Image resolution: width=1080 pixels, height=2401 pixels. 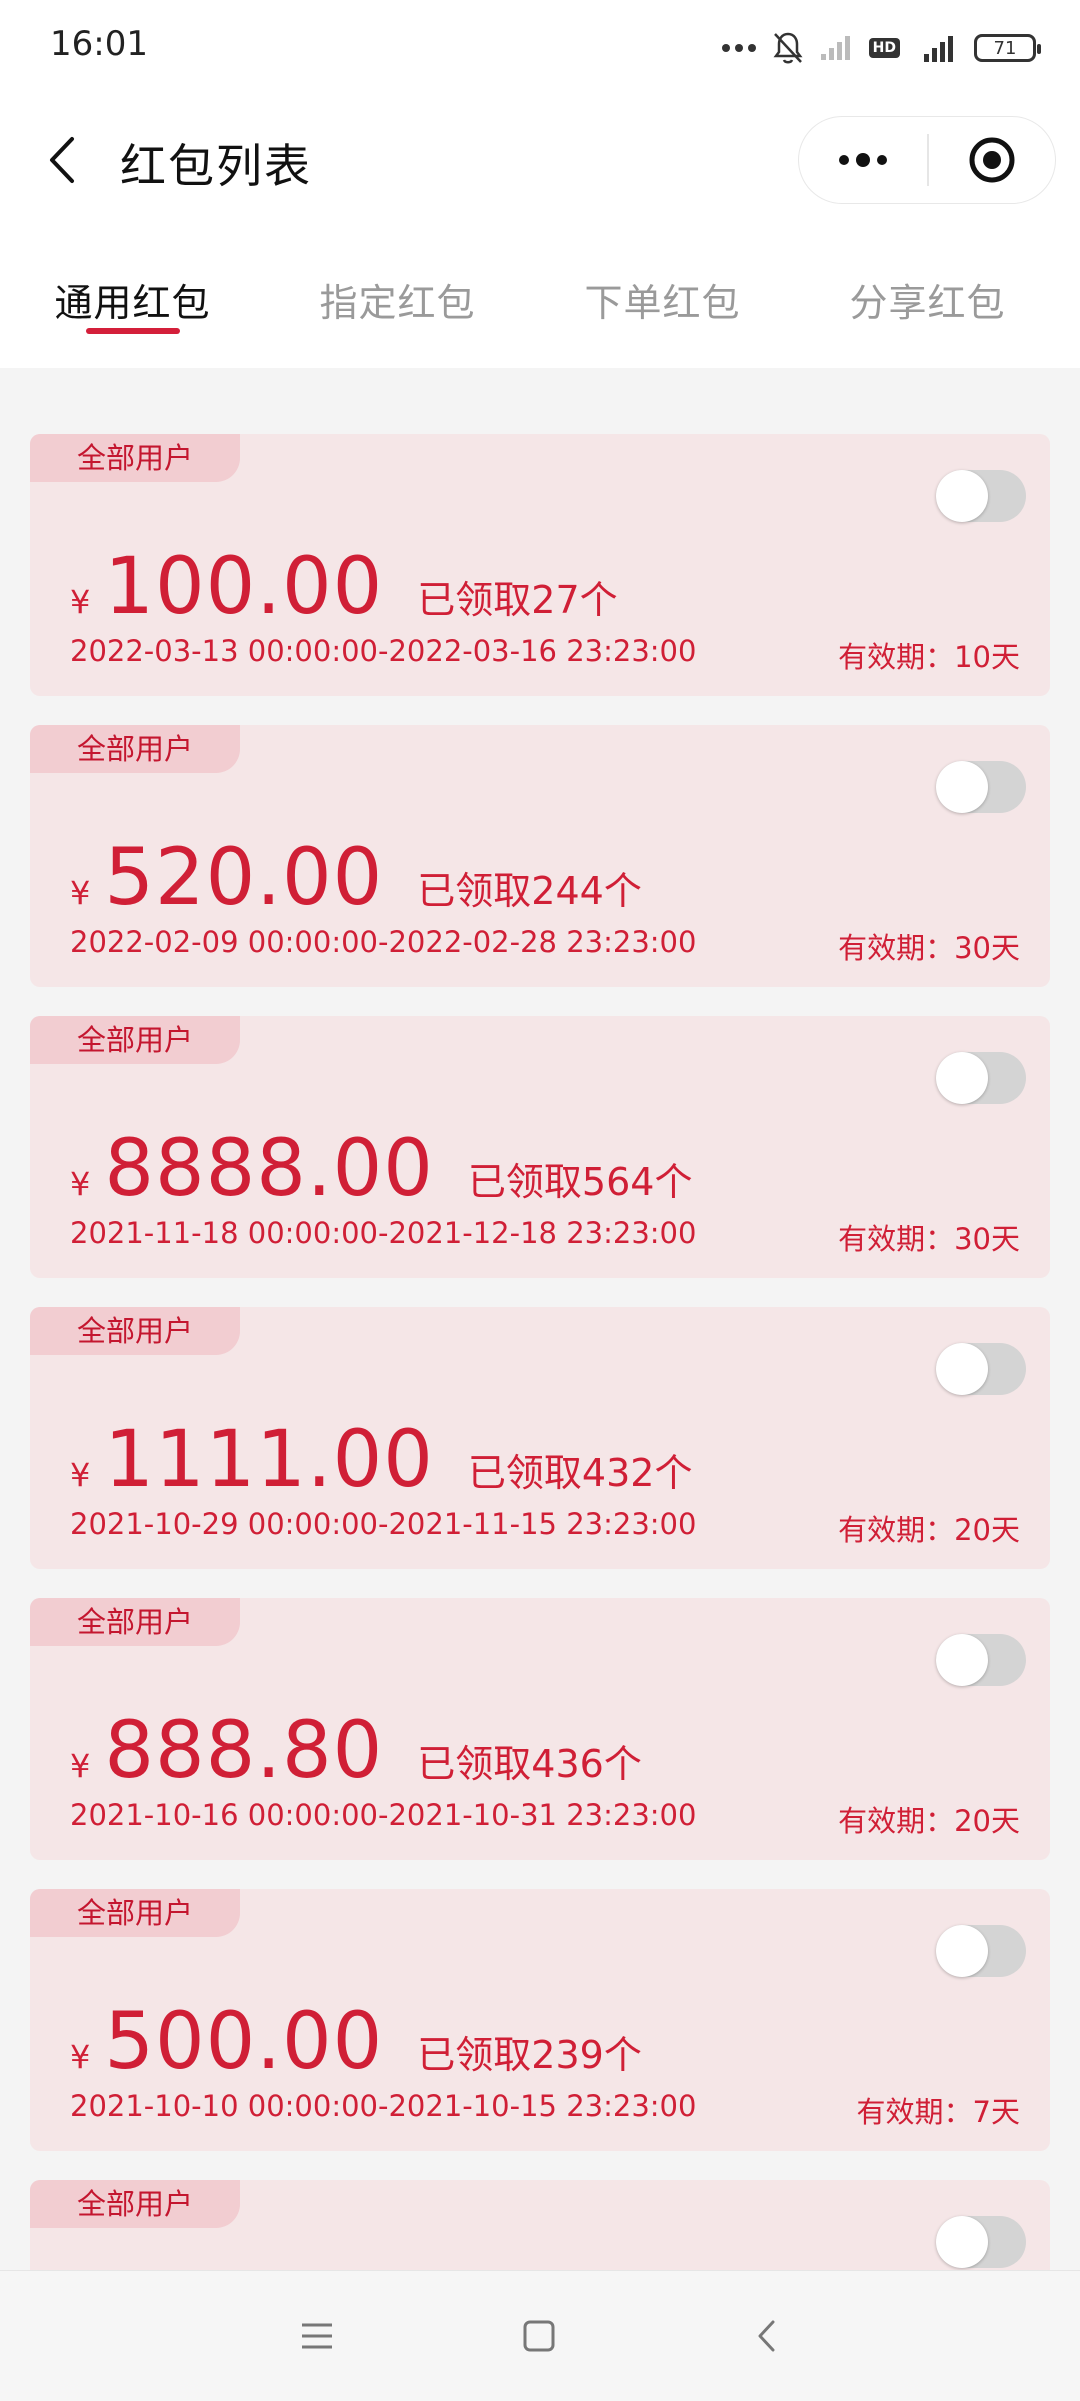 What do you see at coordinates (244, 878) in the screenshot?
I see `amount-value: 520.00` at bounding box center [244, 878].